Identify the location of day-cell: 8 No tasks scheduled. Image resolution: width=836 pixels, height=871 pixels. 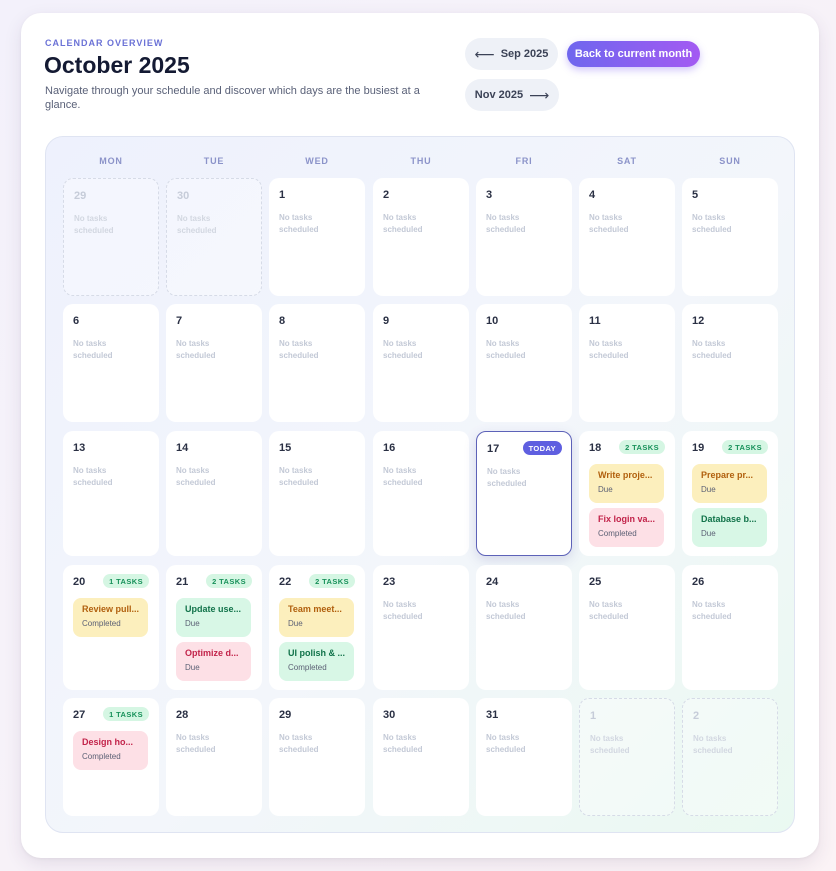
(317, 363).